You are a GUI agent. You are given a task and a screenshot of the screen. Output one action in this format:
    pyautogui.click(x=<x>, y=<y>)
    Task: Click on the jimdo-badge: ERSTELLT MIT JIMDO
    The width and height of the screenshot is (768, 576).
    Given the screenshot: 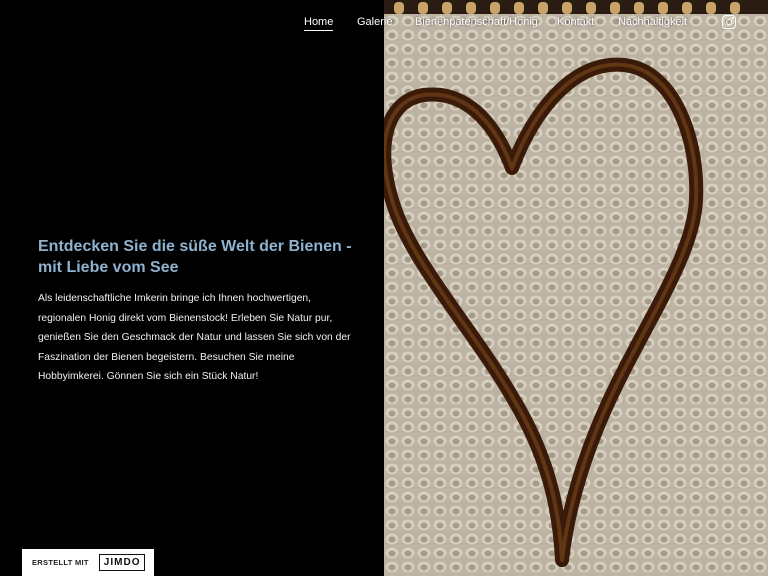 What is the action you would take?
    pyautogui.click(x=88, y=562)
    